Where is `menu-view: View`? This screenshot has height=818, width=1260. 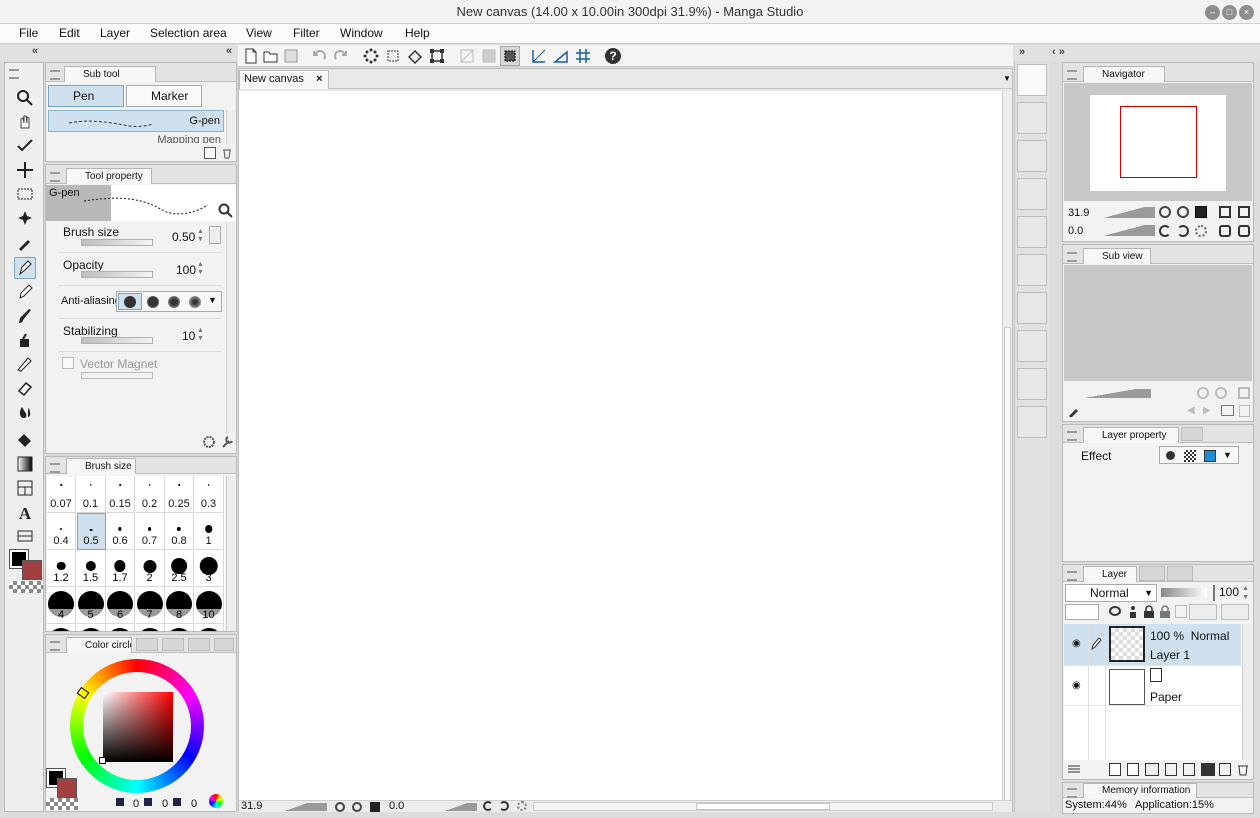 menu-view: View is located at coordinates (259, 33).